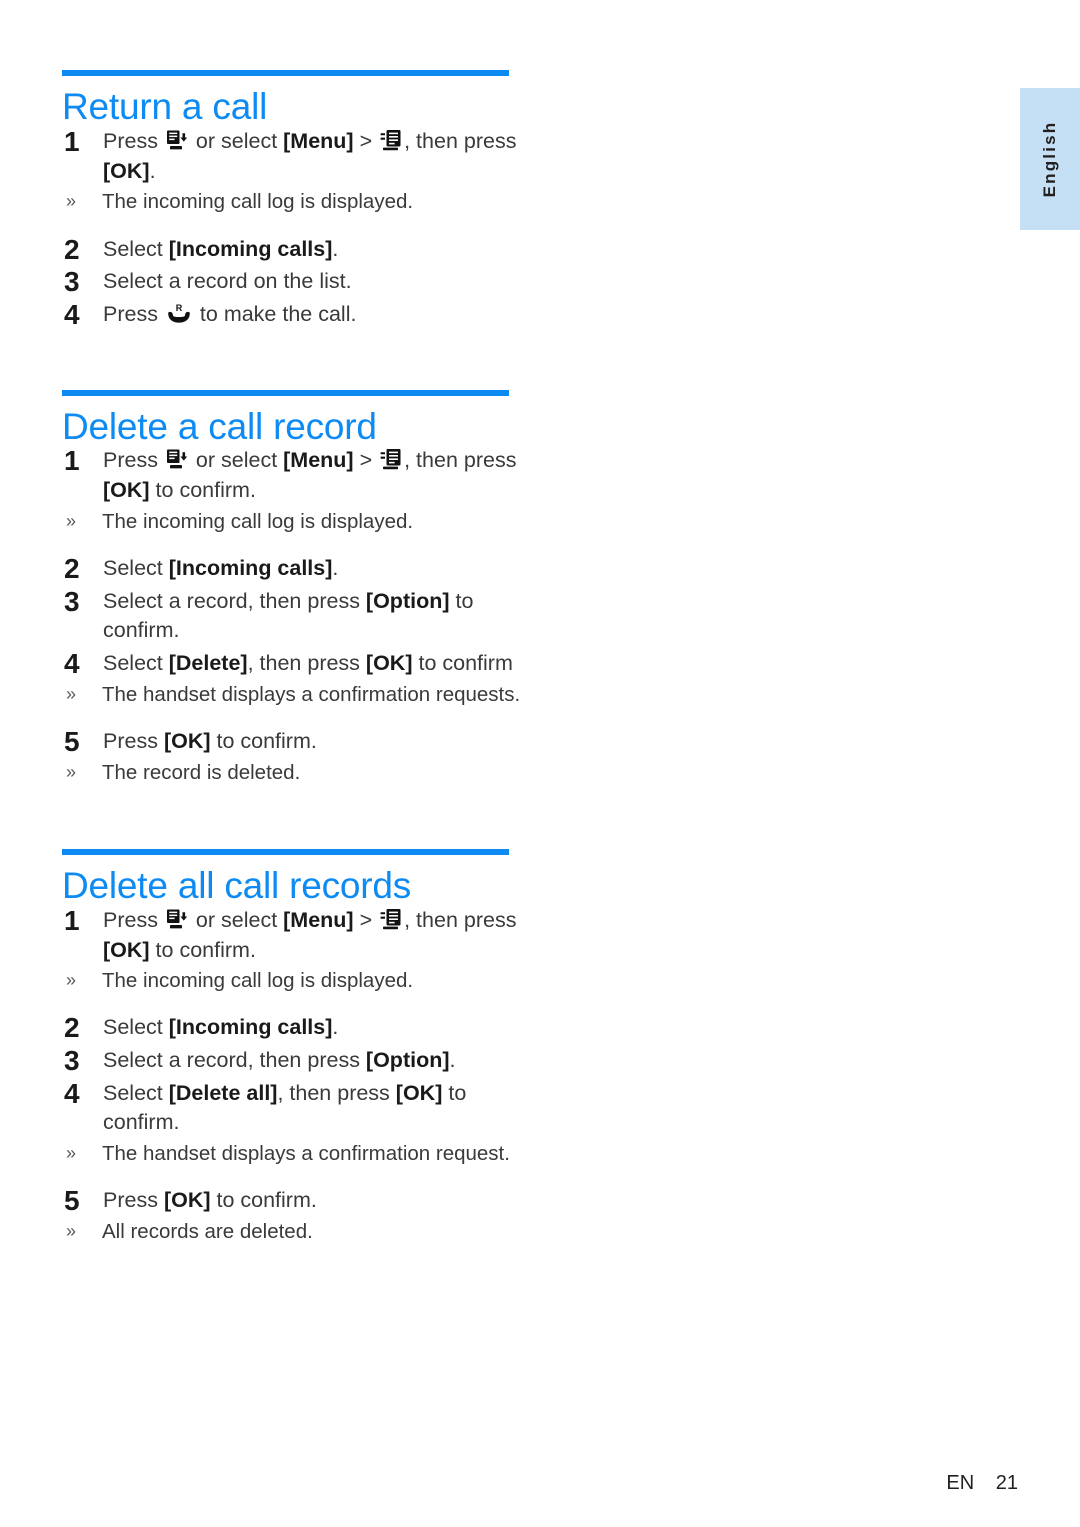 The width and height of the screenshot is (1080, 1527). I want to click on step-result-note: » All records are deleted., so click(297, 1232).